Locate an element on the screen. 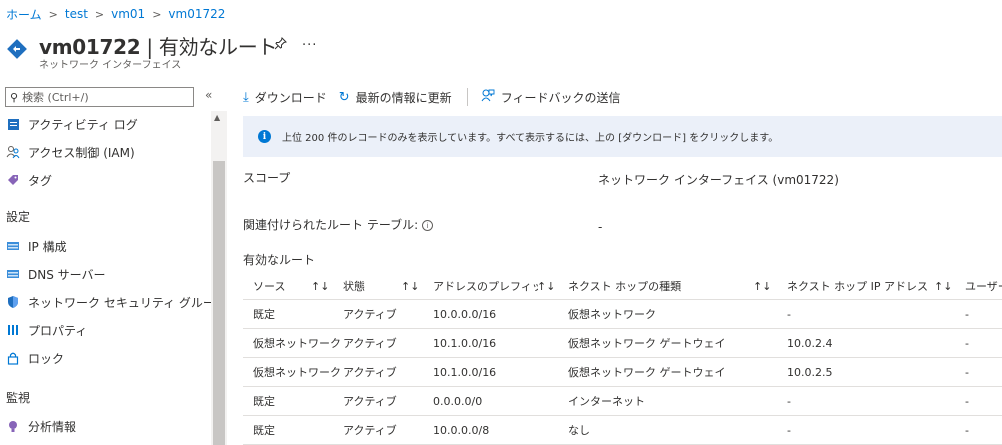 The image size is (1002, 445). breadcrumb-vm01722: vm01722 is located at coordinates (196, 14).